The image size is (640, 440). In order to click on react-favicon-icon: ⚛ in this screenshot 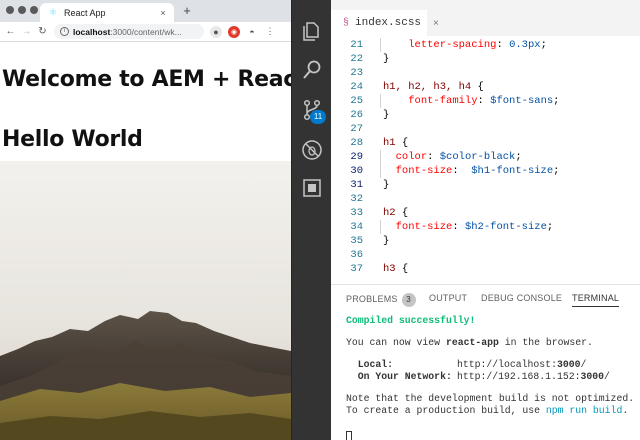, I will do `click(53, 12)`.